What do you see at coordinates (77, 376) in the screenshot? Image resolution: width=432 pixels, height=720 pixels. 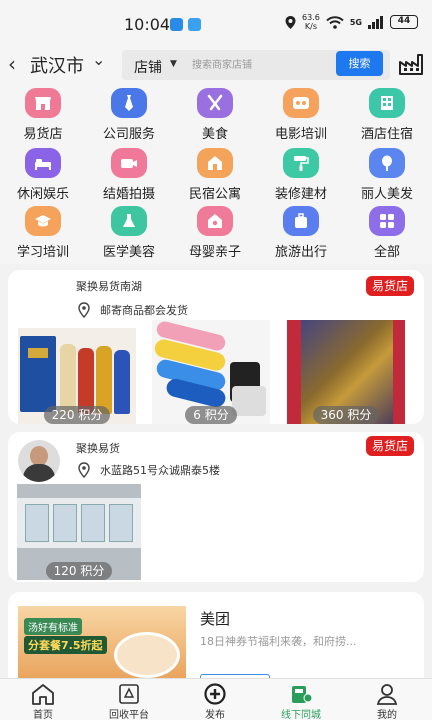 I see `product-thumbnail: 220 积分` at bounding box center [77, 376].